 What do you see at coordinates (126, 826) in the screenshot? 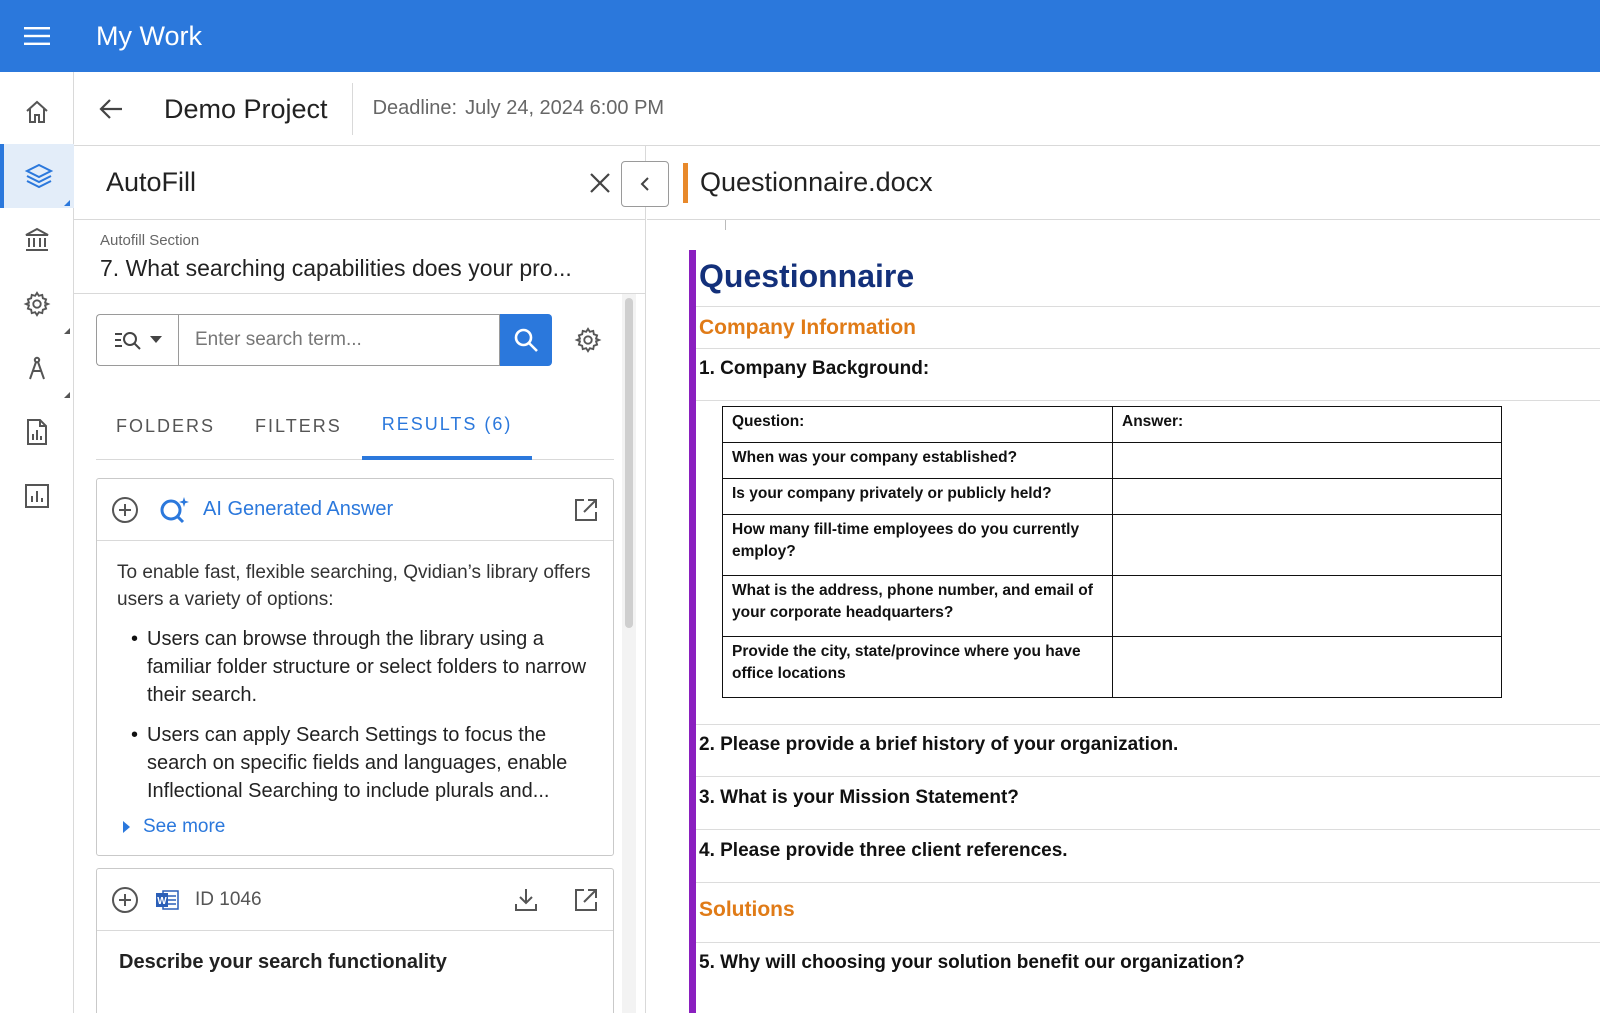
I see `caret-right-icon` at bounding box center [126, 826].